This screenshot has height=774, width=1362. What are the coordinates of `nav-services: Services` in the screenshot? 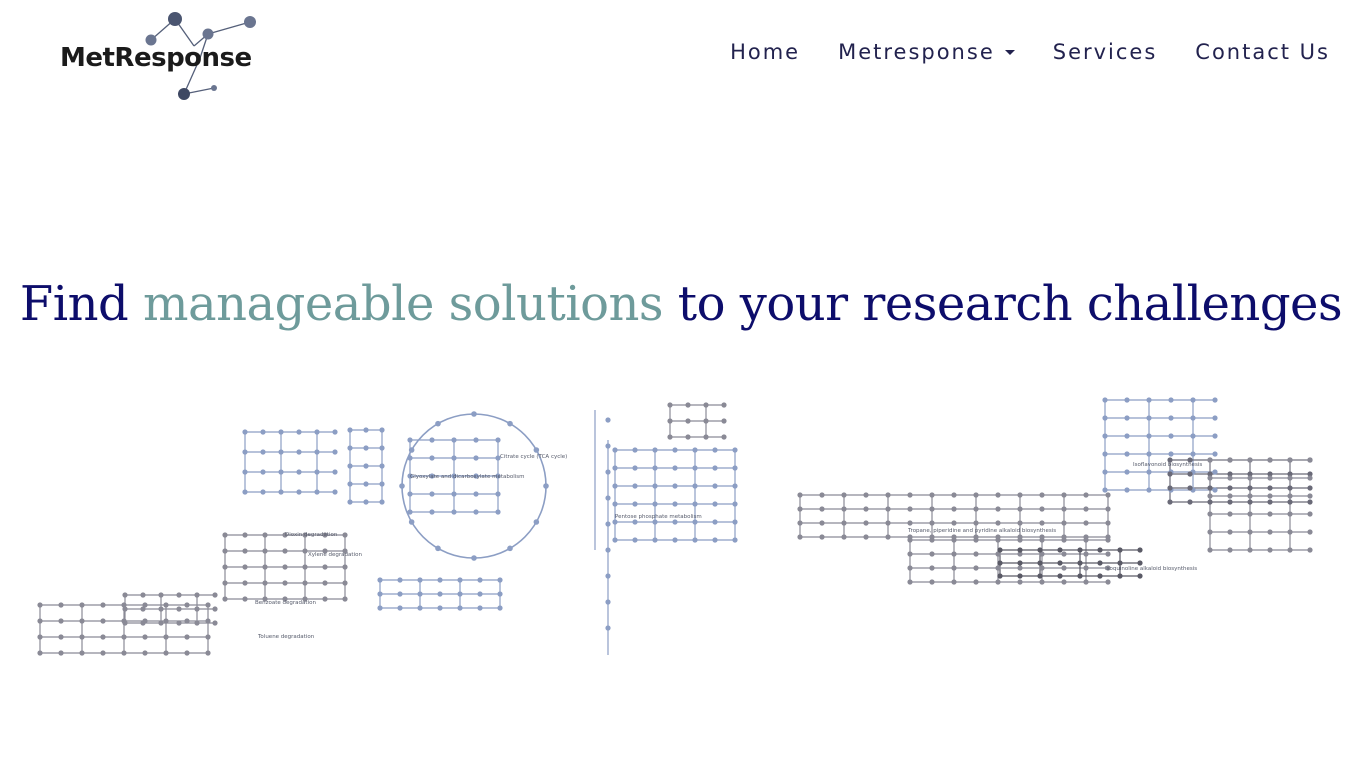 It's located at (1105, 52).